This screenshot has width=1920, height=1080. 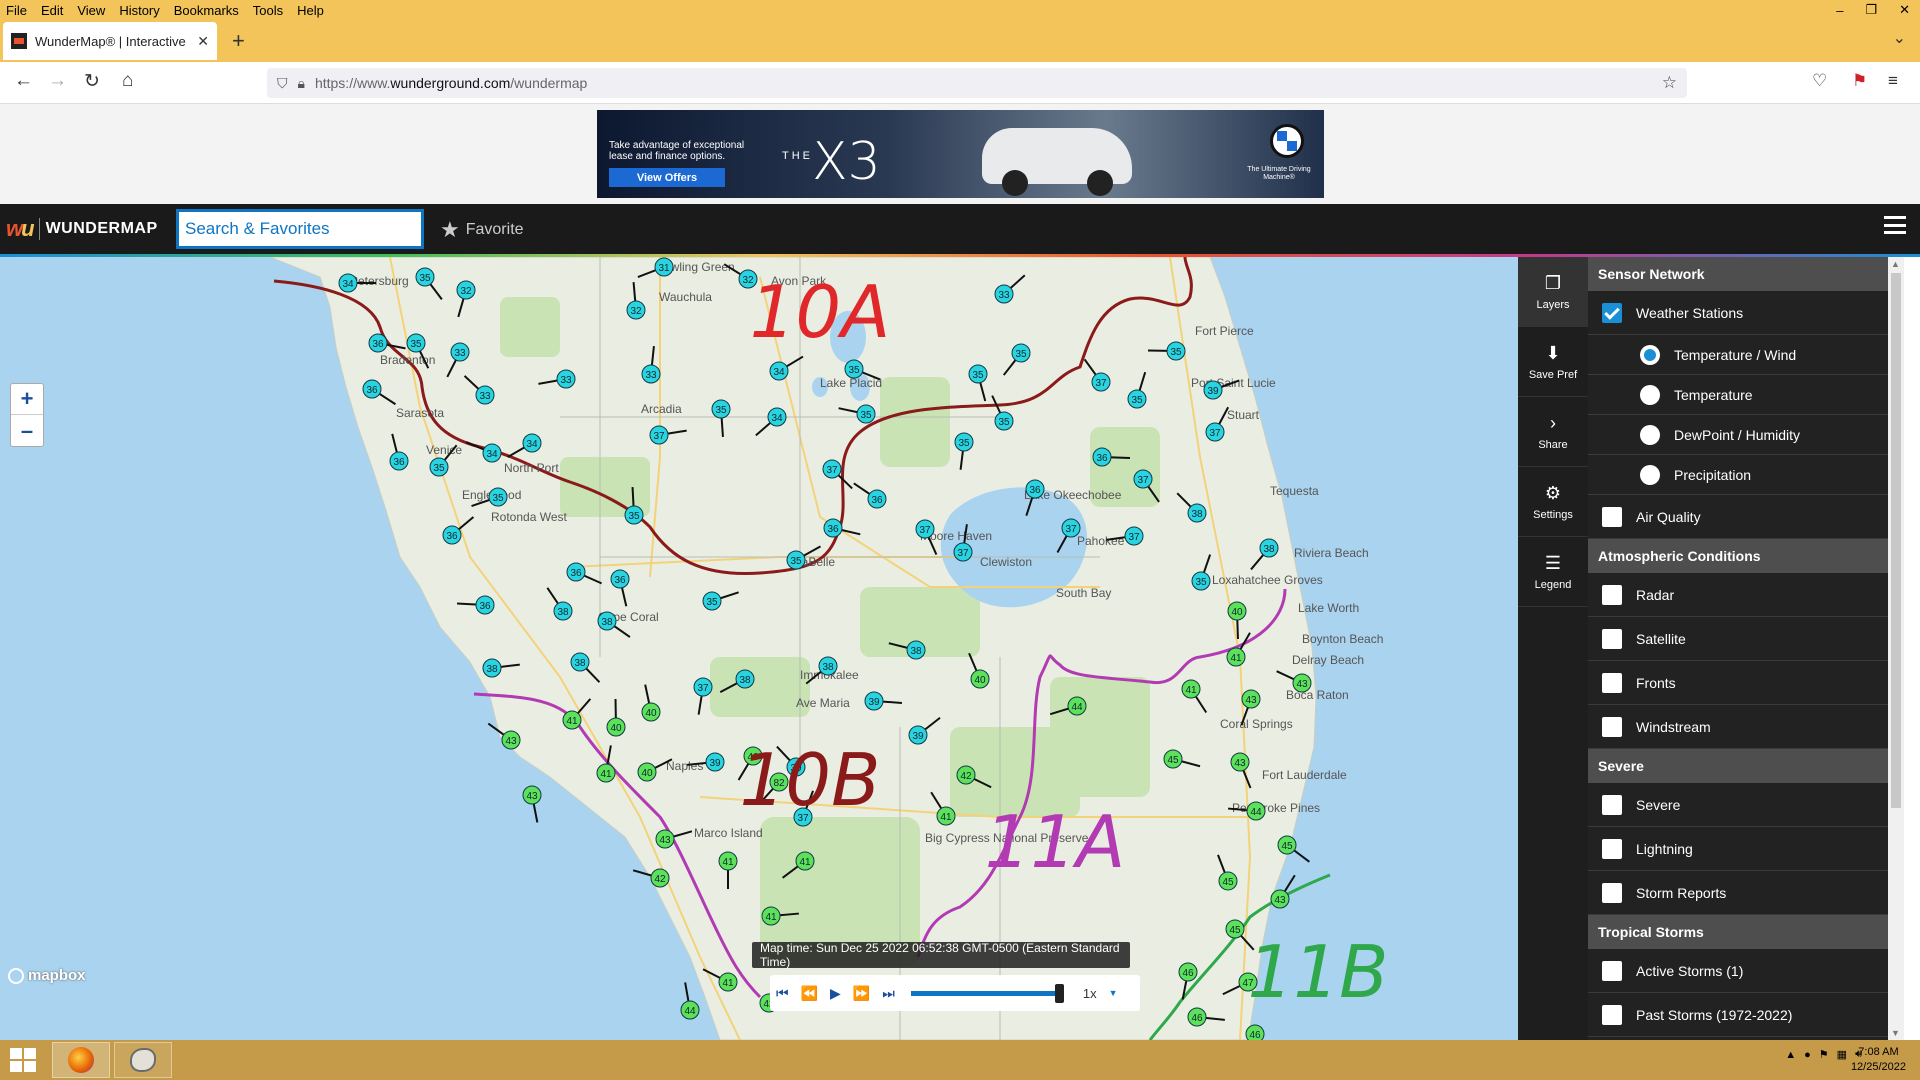 What do you see at coordinates (1553, 362) in the screenshot?
I see `tool-save-pref: ⬇ Save Pref` at bounding box center [1553, 362].